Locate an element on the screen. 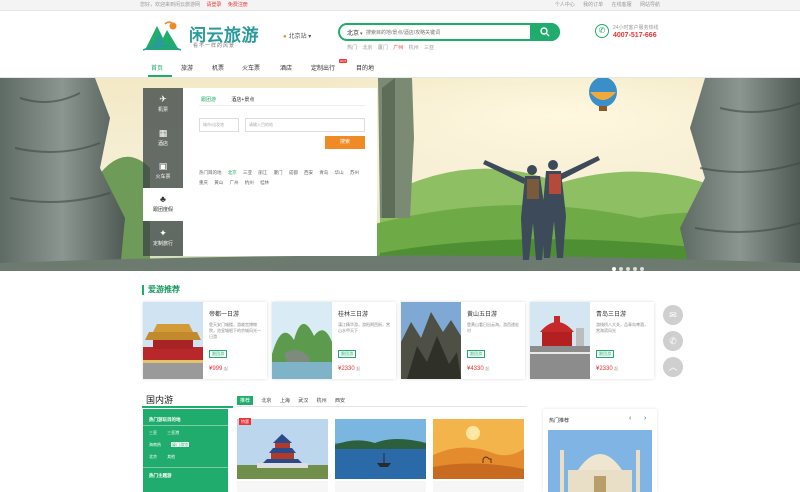 The height and width of the screenshot is (492, 800). destination-link: 重庆 is located at coordinates (203, 182).